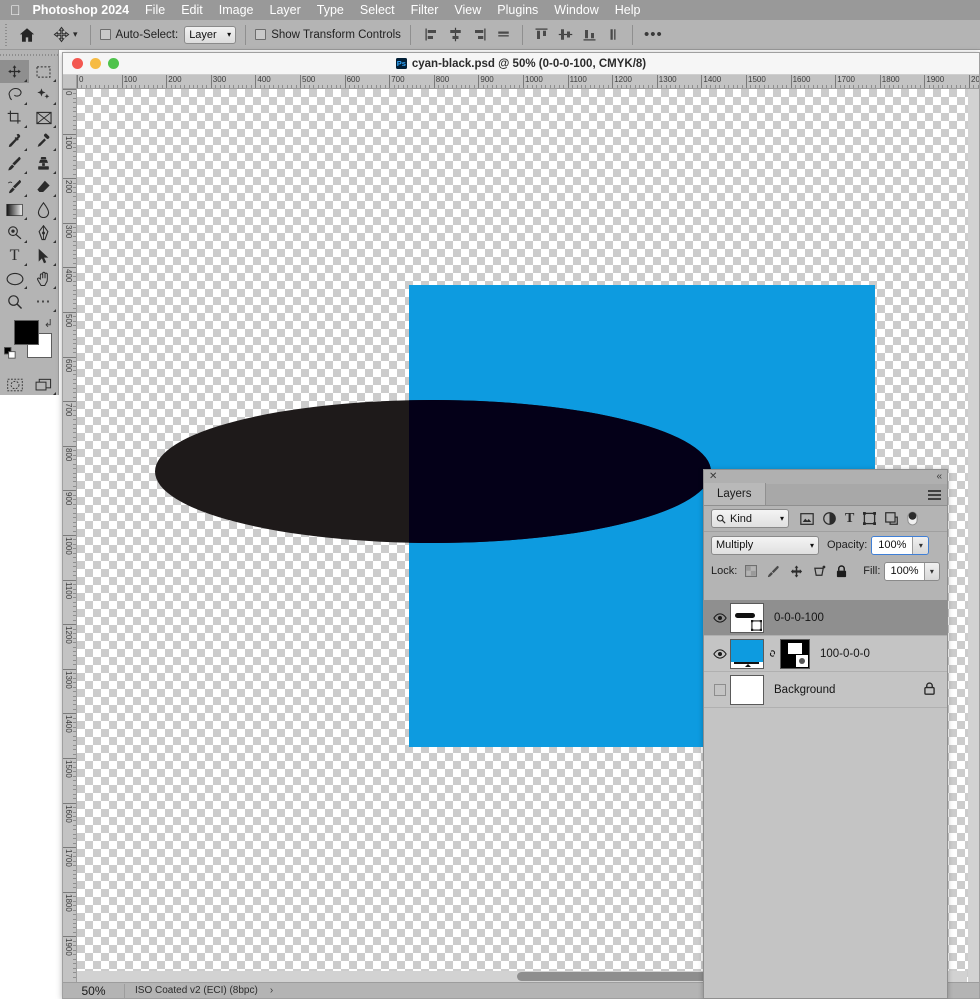 The width and height of the screenshot is (980, 999). Describe the element at coordinates (829, 518) in the screenshot. I see `filter-adjustment-icon` at that location.